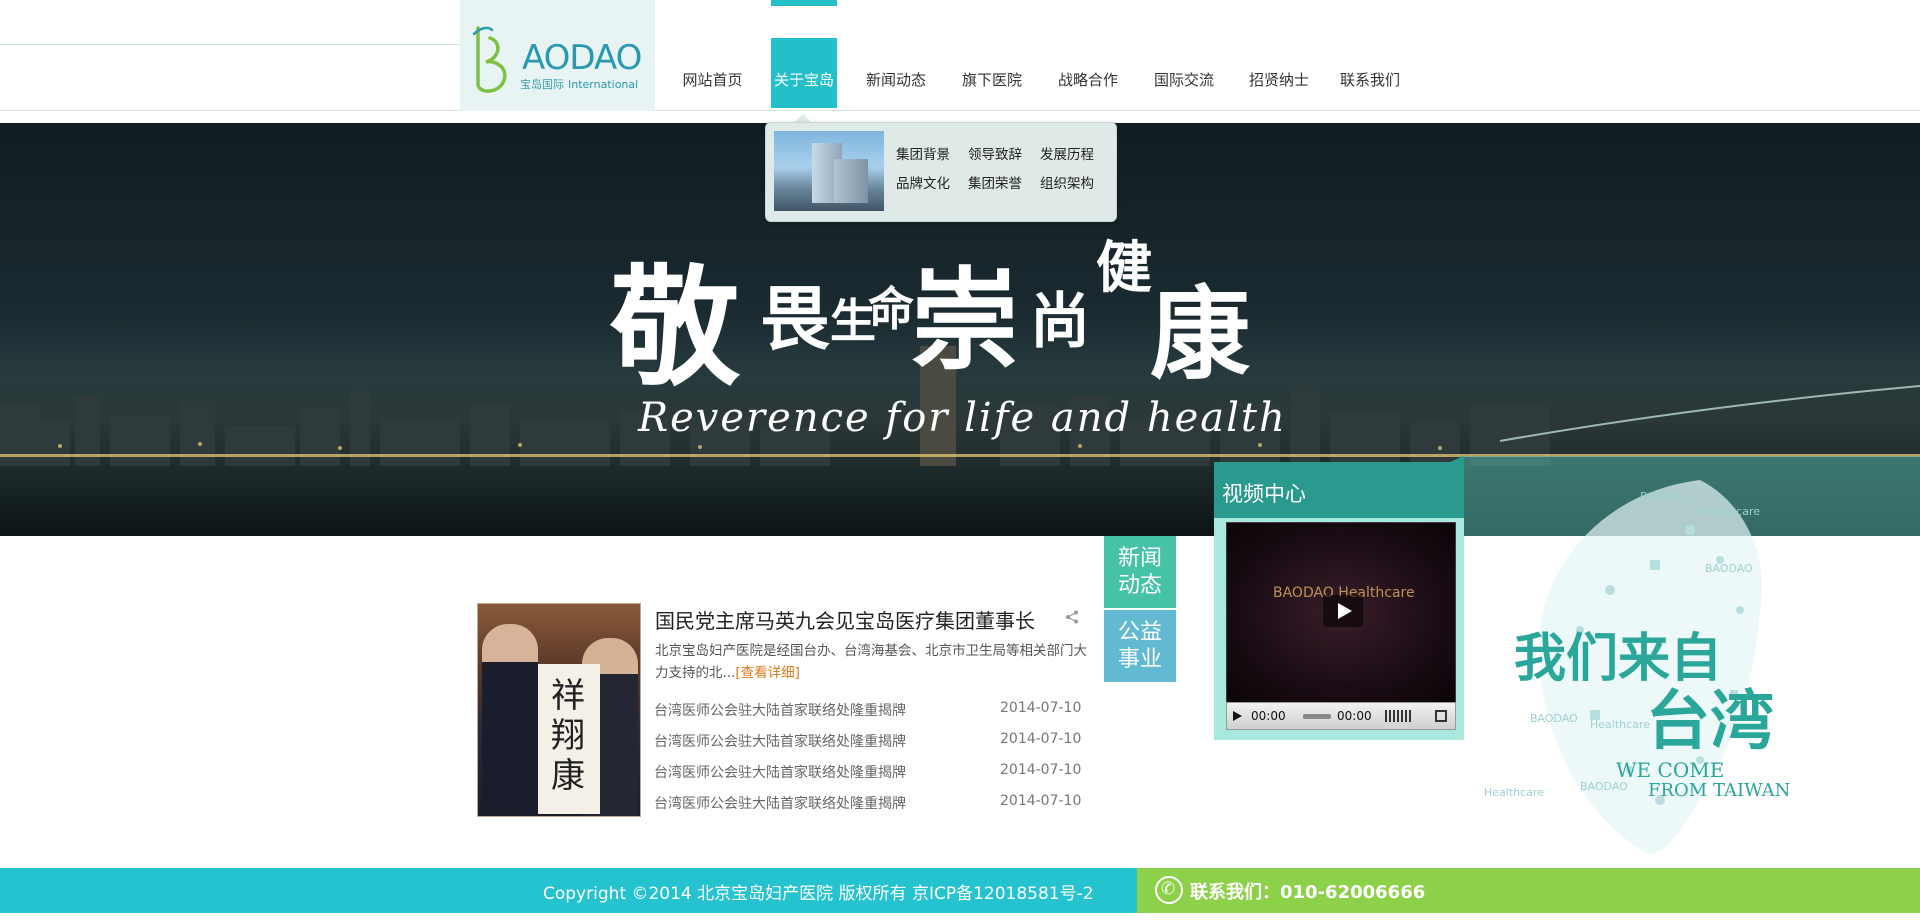 The height and width of the screenshot is (924, 1920). I want to click on scroll-char: 翔, so click(568, 736).